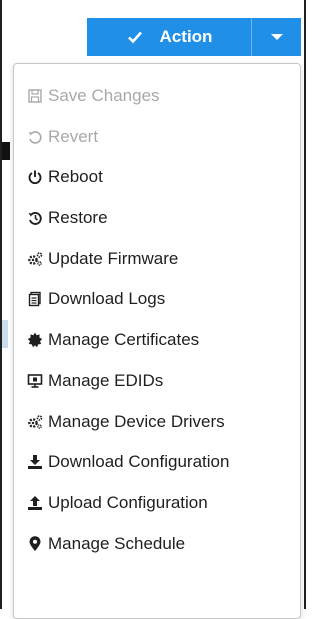 The height and width of the screenshot is (619, 320). What do you see at coordinates (73, 136) in the screenshot?
I see `menu-item-label: Revert` at bounding box center [73, 136].